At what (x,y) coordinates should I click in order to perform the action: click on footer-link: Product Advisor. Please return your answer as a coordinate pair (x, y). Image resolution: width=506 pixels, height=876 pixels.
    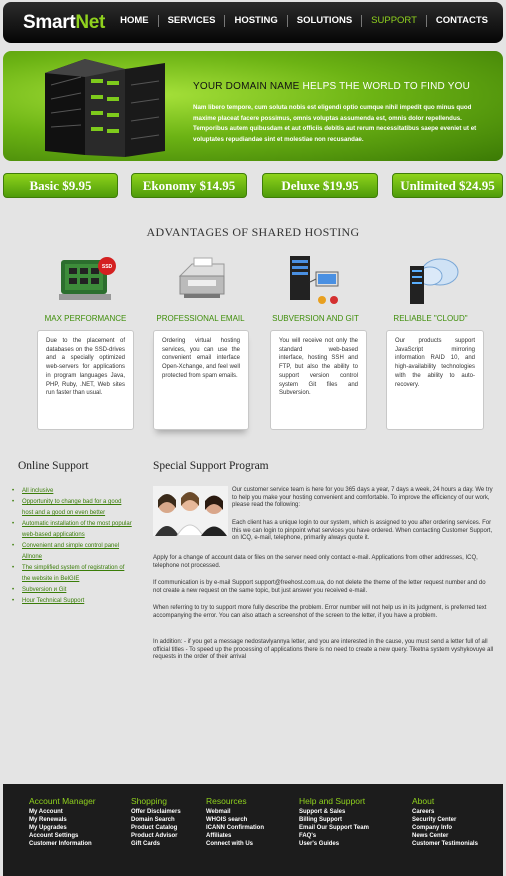
    Looking at the image, I should click on (156, 836).